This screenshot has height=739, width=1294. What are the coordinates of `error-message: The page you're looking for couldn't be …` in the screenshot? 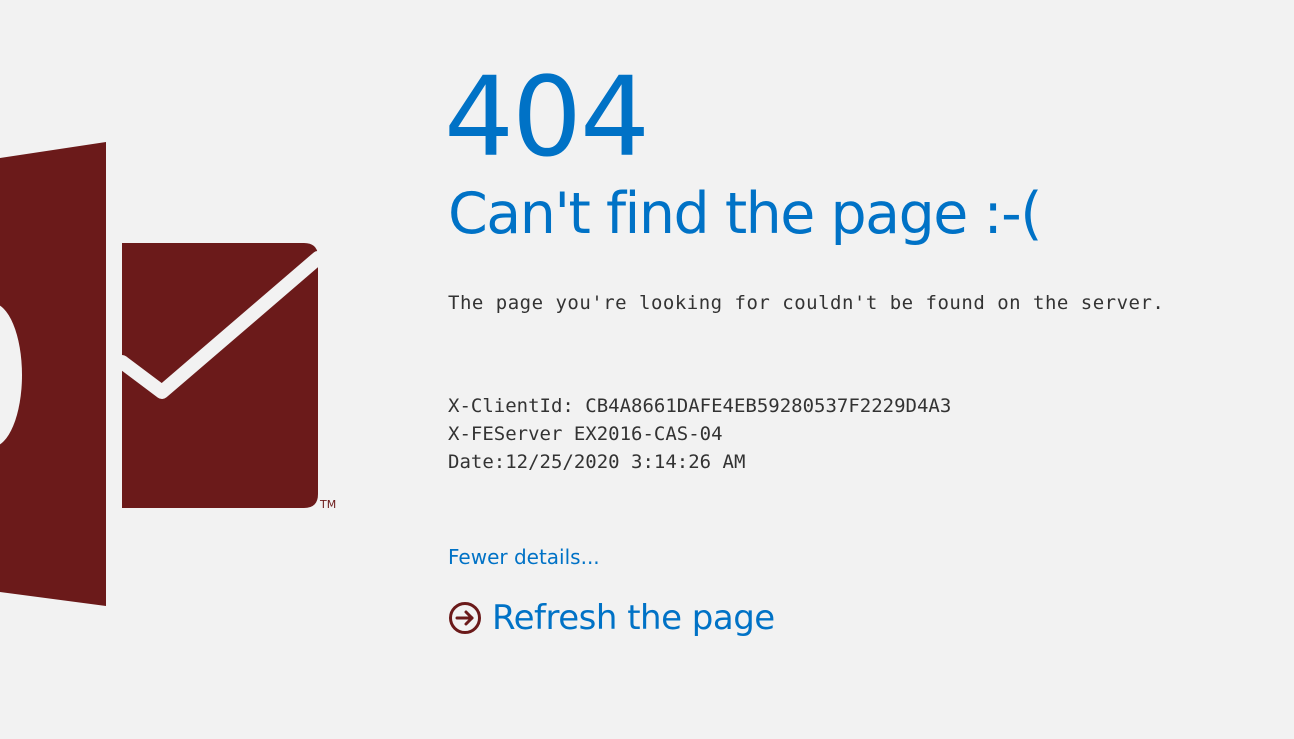 It's located at (806, 303).